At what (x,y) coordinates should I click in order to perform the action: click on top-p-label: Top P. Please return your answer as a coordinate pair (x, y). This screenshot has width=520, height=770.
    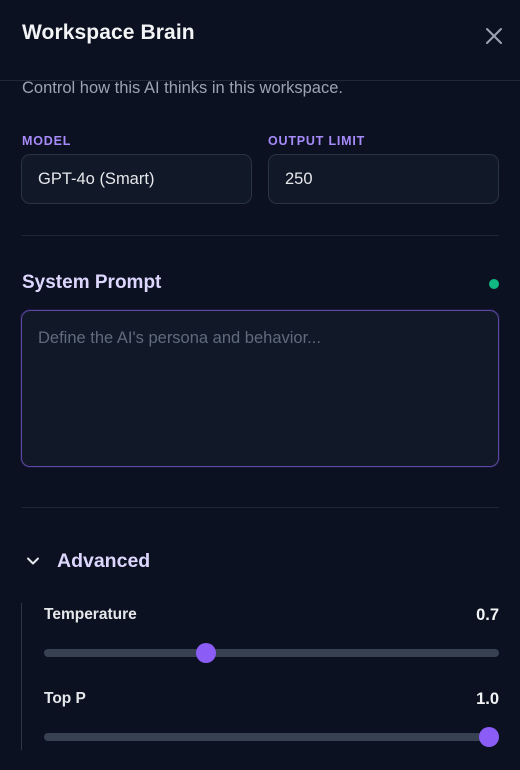
    Looking at the image, I should click on (65, 698).